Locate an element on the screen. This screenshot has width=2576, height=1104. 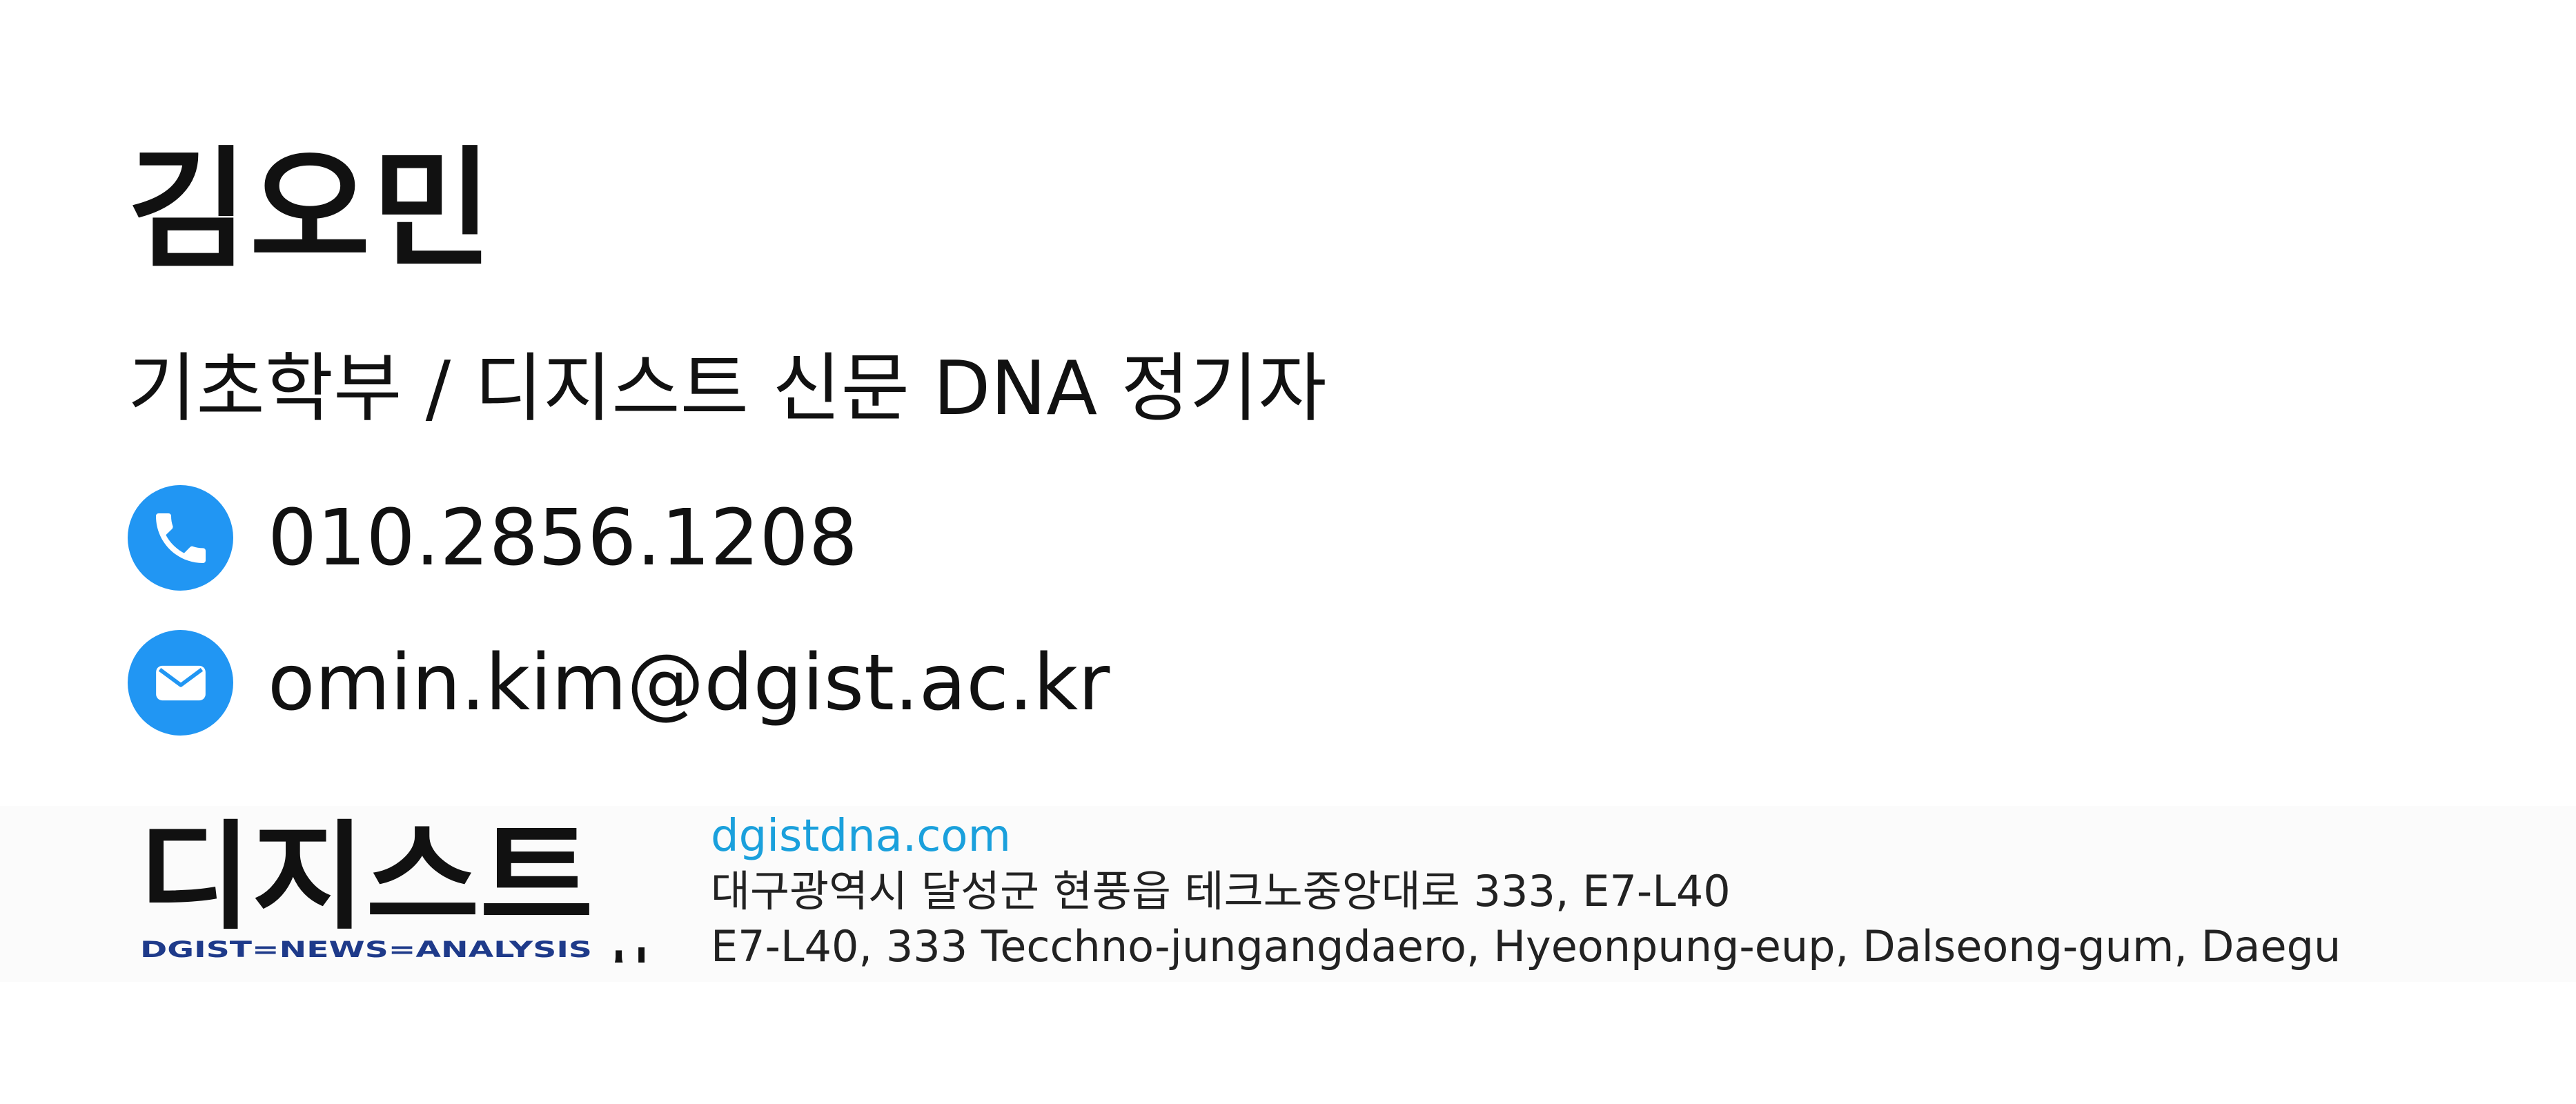
phone-row: 010.2856.1208 is located at coordinates (493, 537).